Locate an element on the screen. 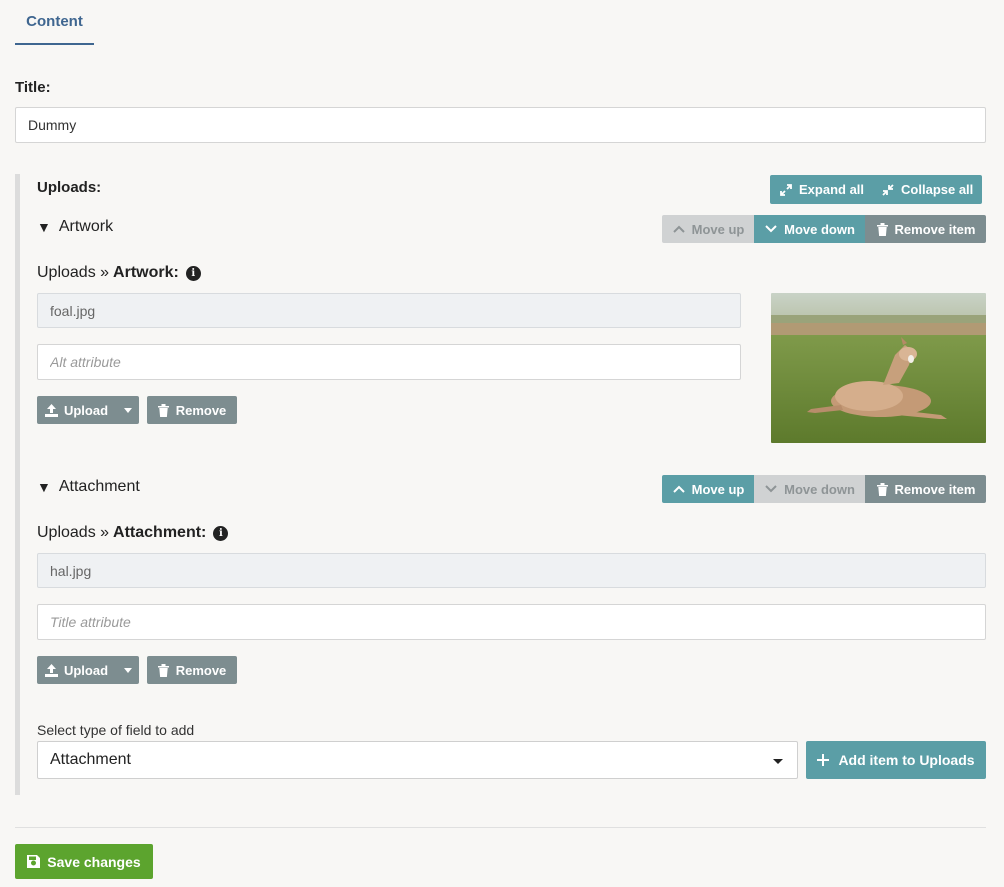 This screenshot has width=1004, height=887. collapse-all-label: Collapse all is located at coordinates (937, 189).